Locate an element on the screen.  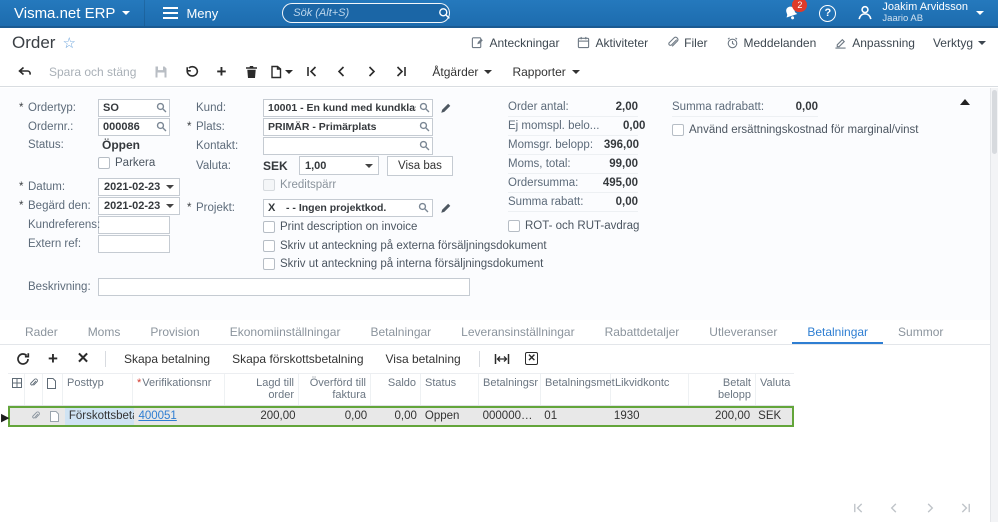
kundreferens-input is located at coordinates (134, 224).